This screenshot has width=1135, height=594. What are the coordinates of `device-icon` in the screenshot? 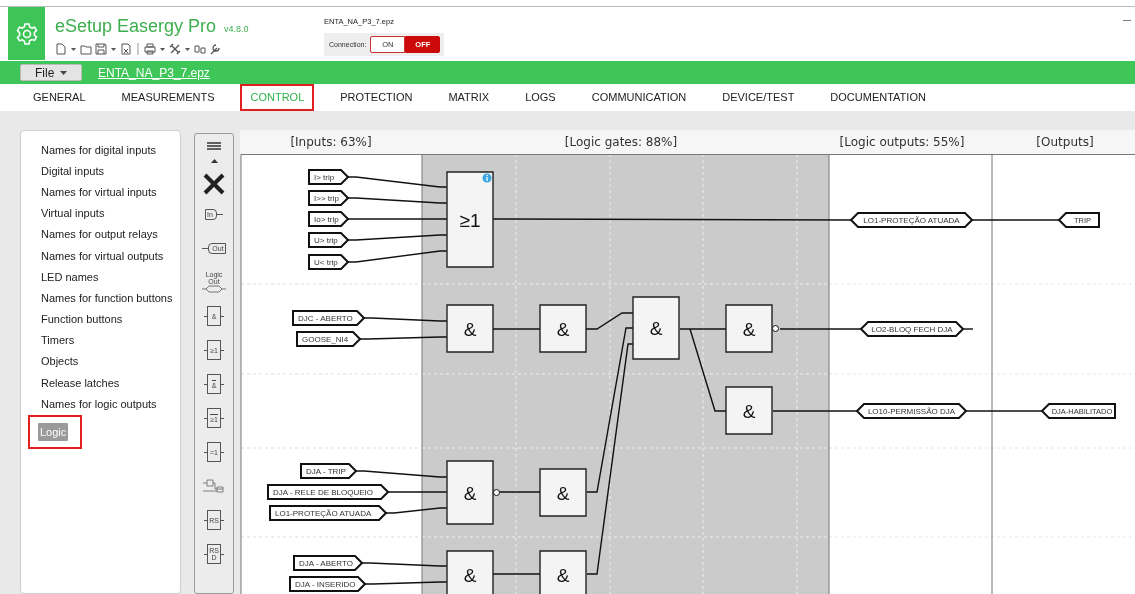 It's located at (200, 49).